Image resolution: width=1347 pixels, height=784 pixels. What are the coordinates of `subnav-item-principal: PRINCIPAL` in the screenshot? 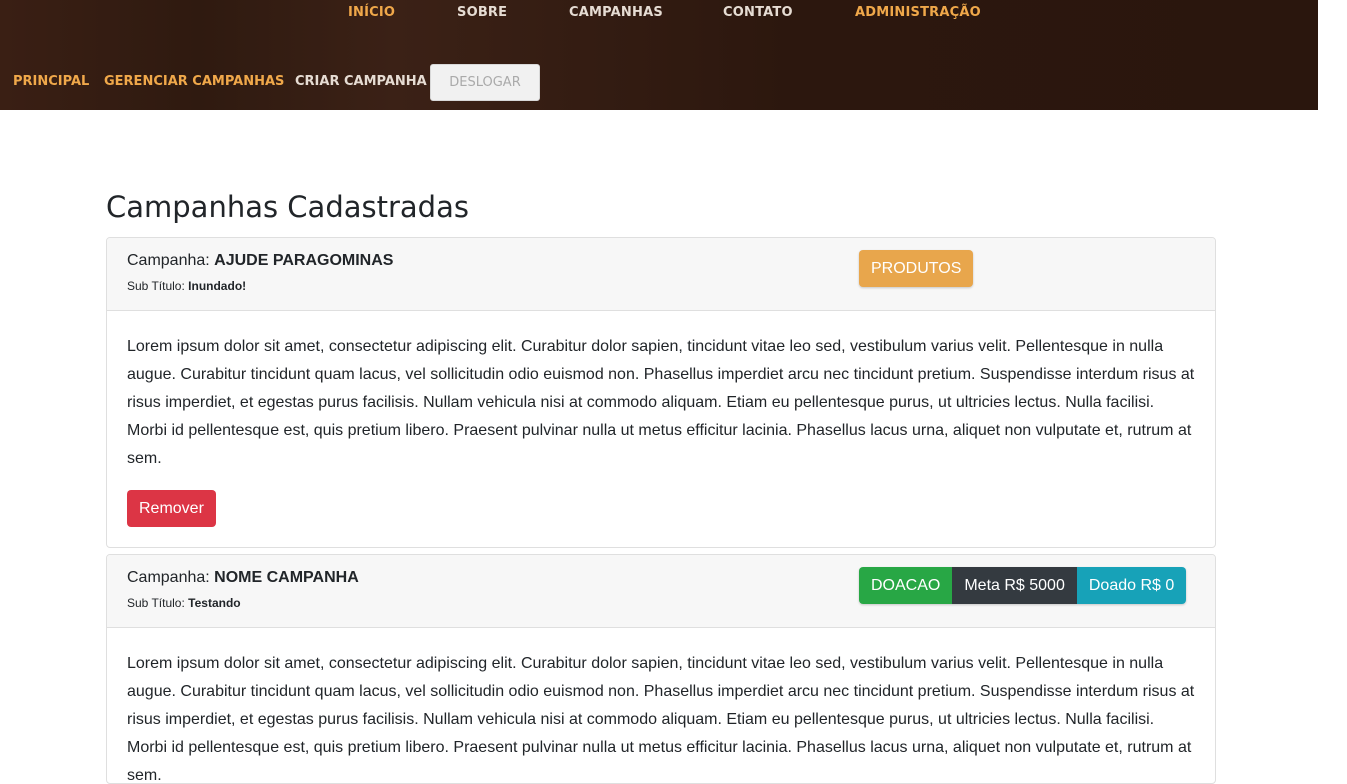 It's located at (51, 81).